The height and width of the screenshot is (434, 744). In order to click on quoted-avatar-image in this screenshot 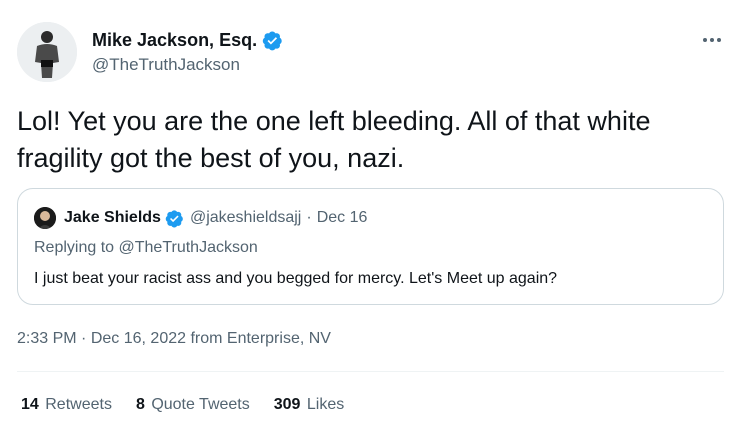, I will do `click(45, 218)`.